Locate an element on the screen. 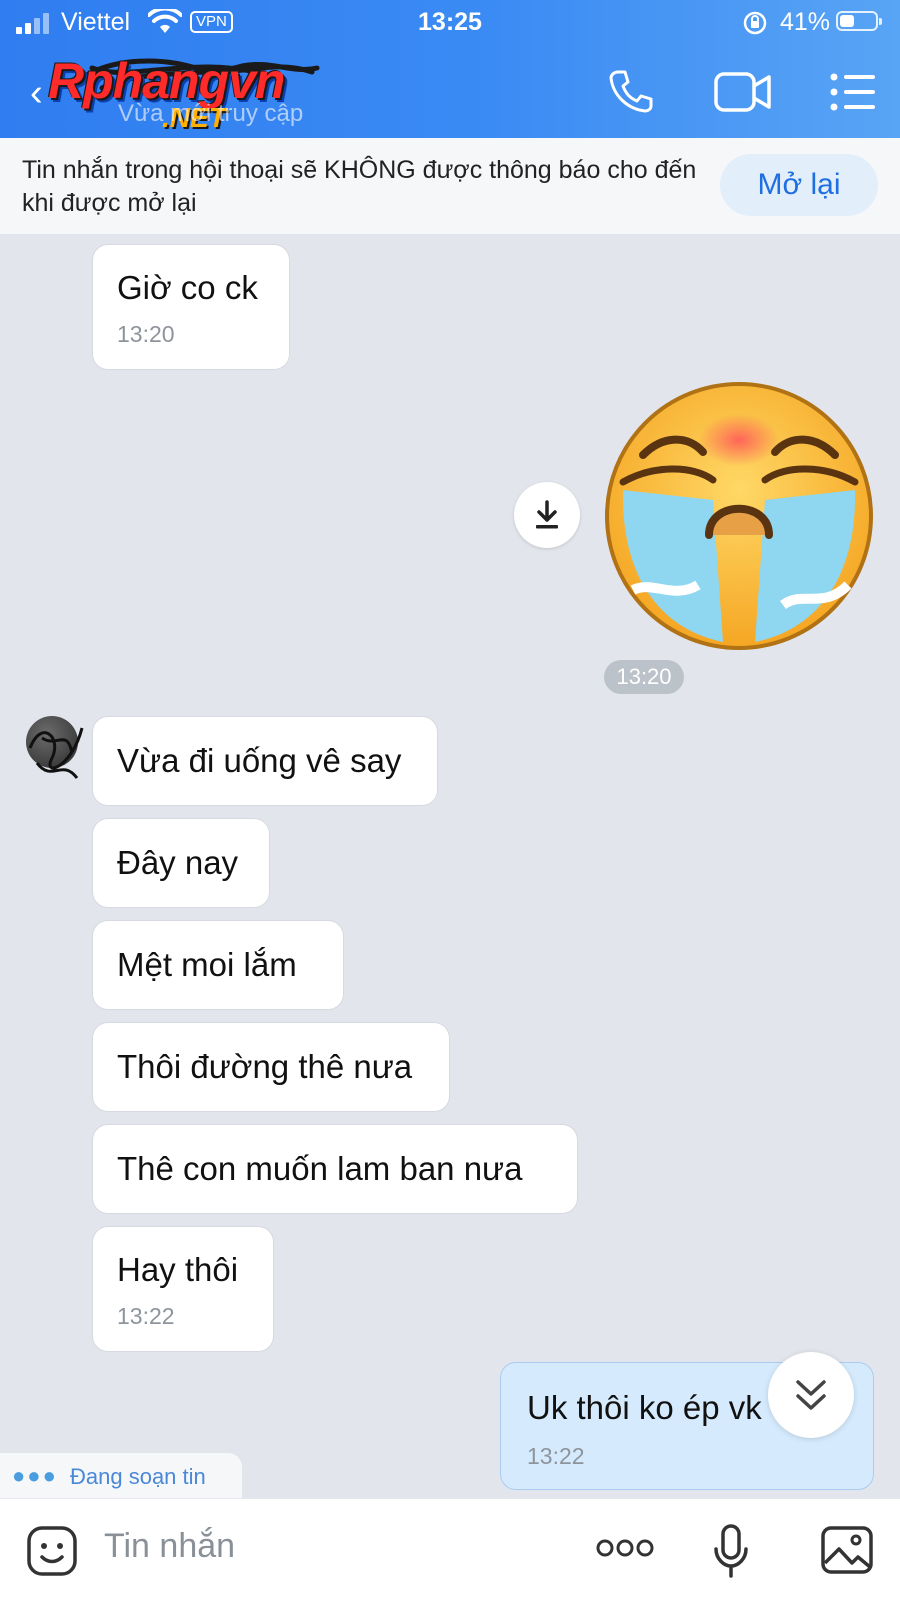 The width and height of the screenshot is (900, 1601). download-button is located at coordinates (547, 515).